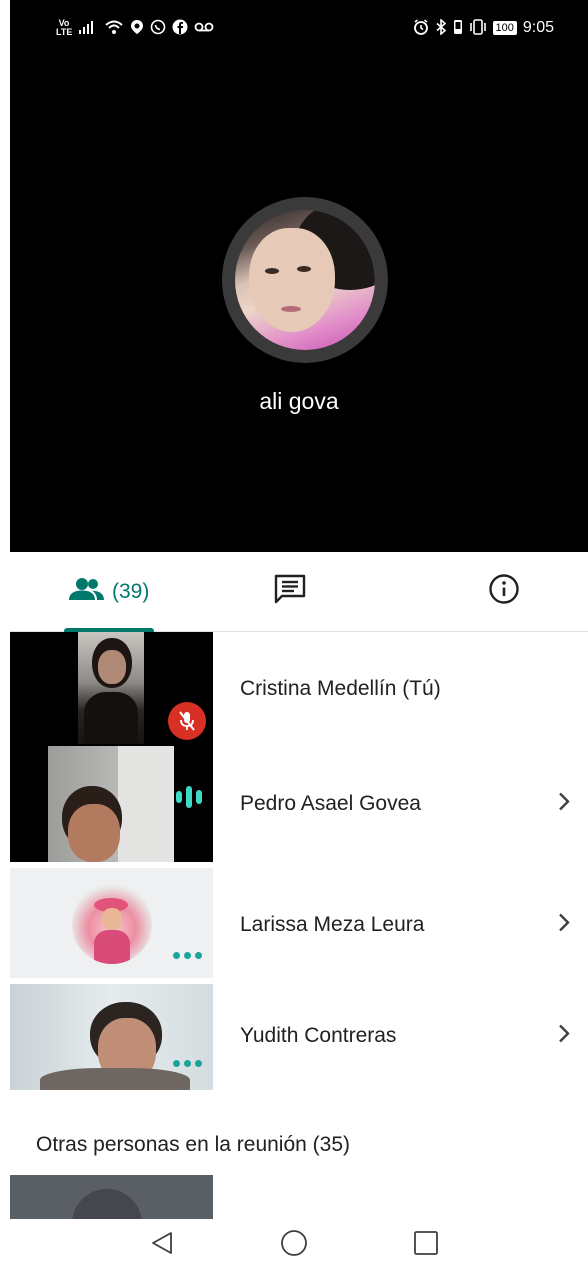 The image size is (588, 1266). What do you see at coordinates (504, 591) in the screenshot?
I see `info-icon` at bounding box center [504, 591].